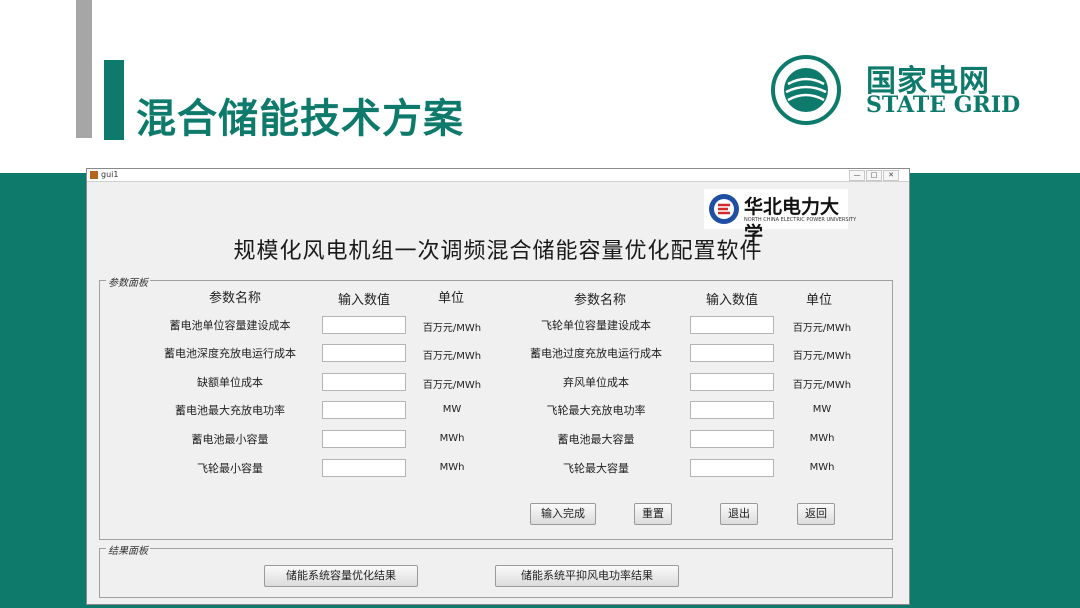 Image resolution: width=1080 pixels, height=608 pixels. Describe the element at coordinates (450, 298) in the screenshot. I see `header-unit-left: 单位` at that location.